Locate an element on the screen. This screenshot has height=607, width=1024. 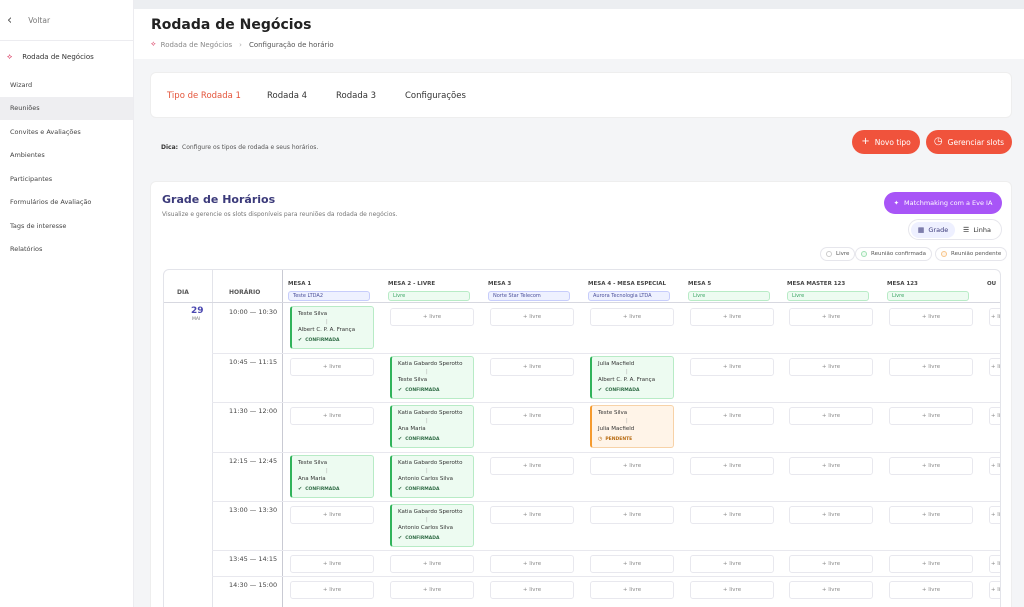
legend-free-label: Livre is located at coordinates (843, 254).